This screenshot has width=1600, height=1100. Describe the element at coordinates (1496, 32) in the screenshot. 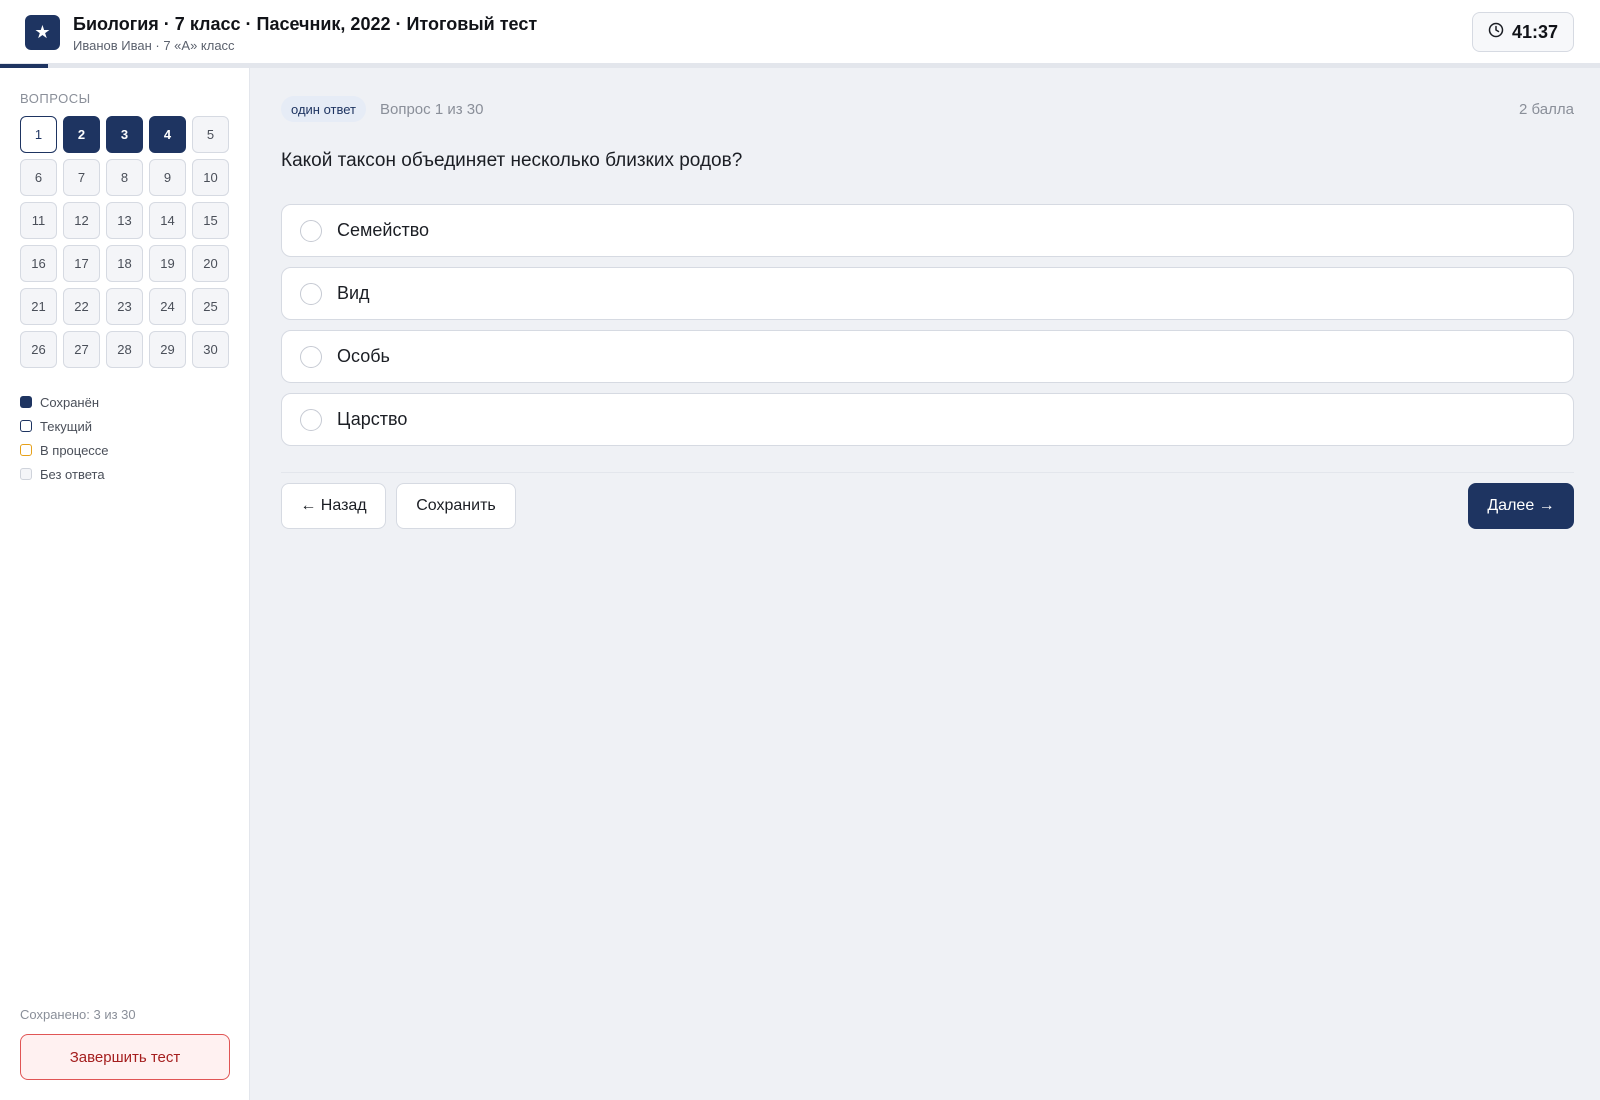

I see `clock-icon` at that location.